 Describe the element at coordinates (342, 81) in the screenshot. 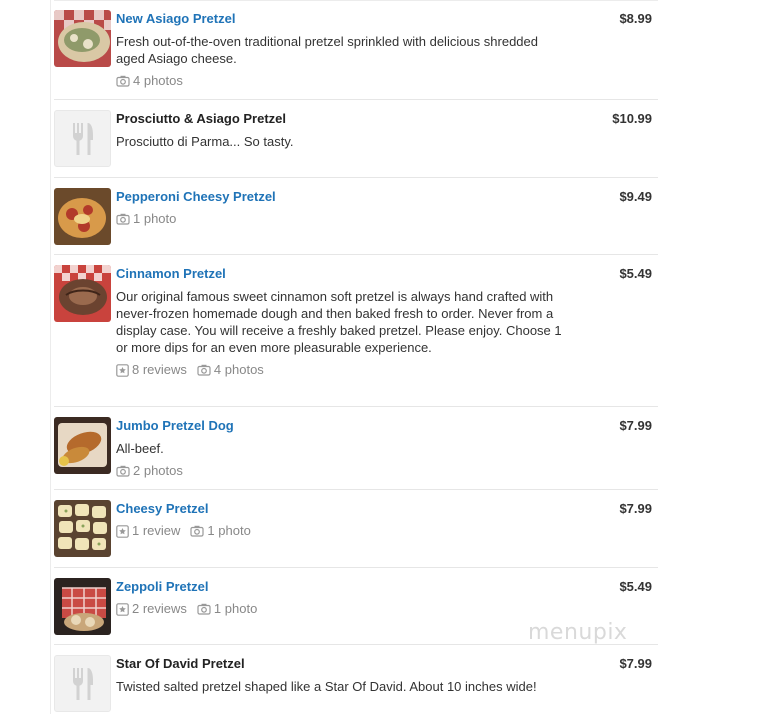

I see `item-meta: 4 photos` at that location.